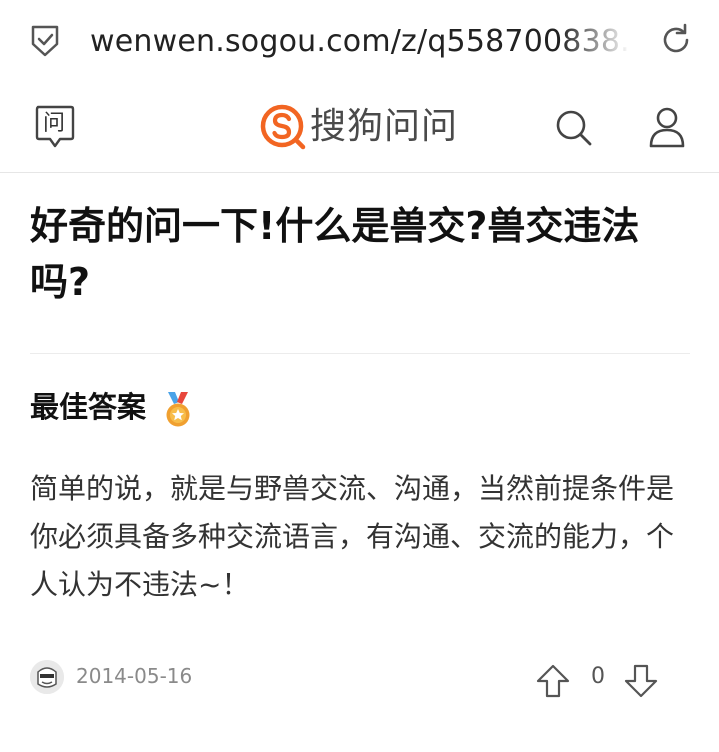 This screenshot has height=752, width=719. I want to click on answer-footer: 2014-05-16 0, so click(360, 678).